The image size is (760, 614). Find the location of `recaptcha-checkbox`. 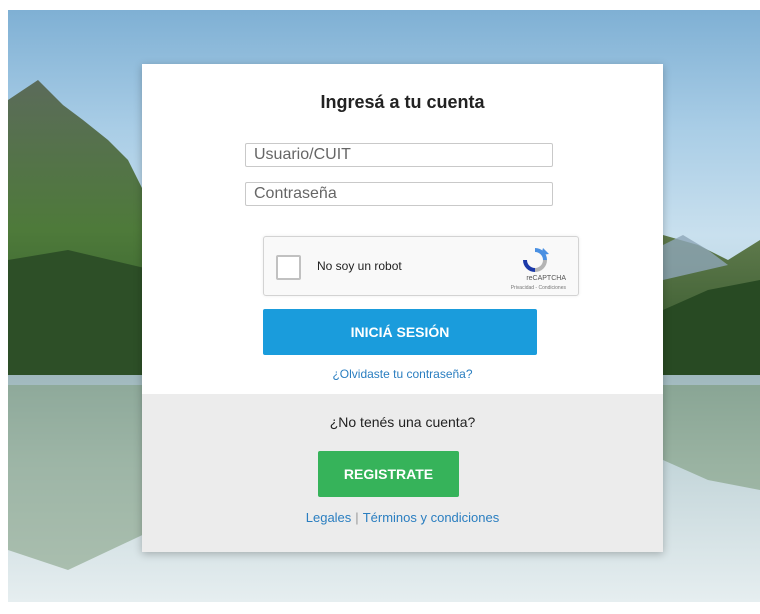

recaptcha-checkbox is located at coordinates (288, 267).